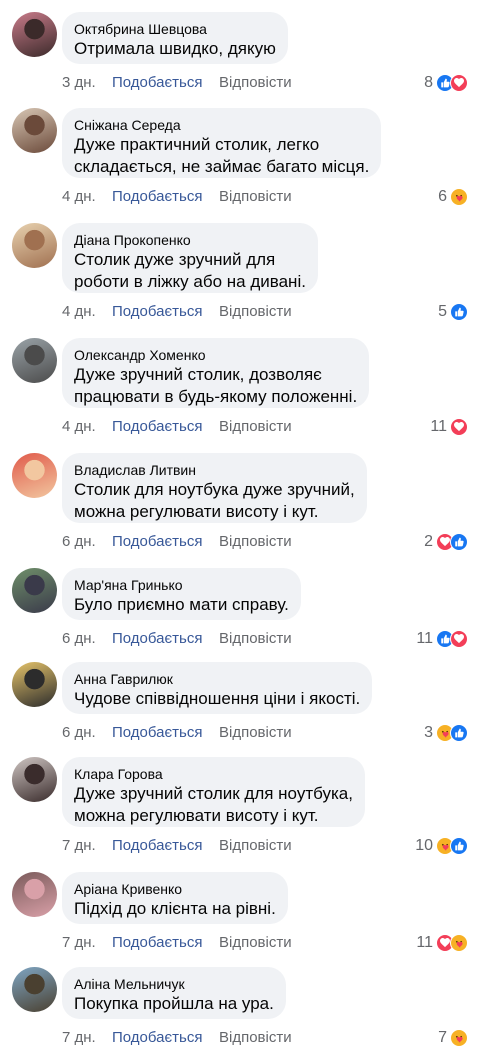 Image resolution: width=480 pixels, height=1059 pixels. Describe the element at coordinates (217, 698) in the screenshot. I see `comment-text: Чудове співвідношення ціни і якості.` at that location.